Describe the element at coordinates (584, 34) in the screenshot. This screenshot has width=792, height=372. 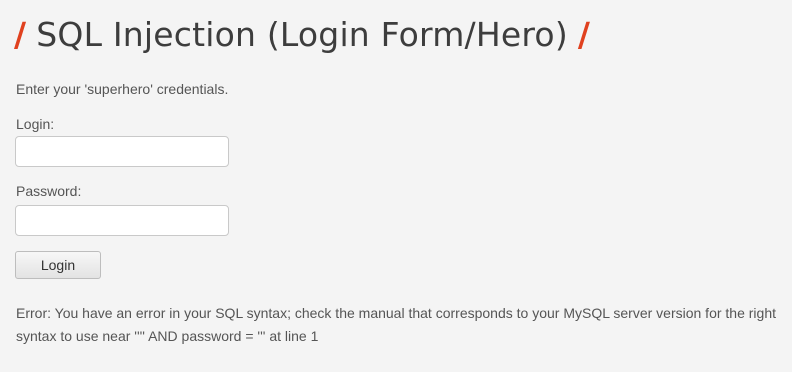
I see `title-slash-right: /` at that location.